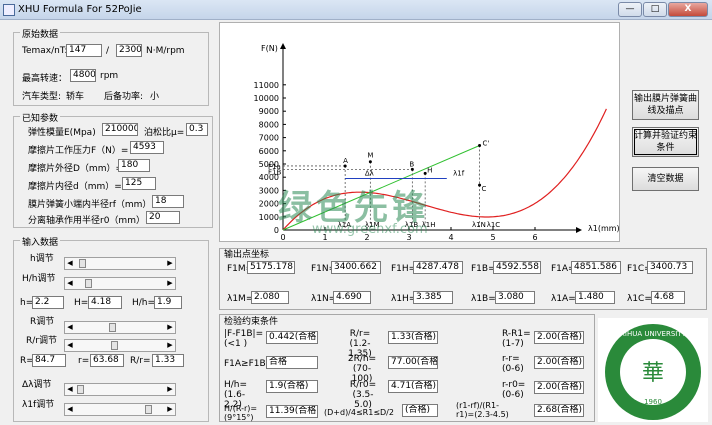 This screenshot has width=712, height=425. Describe the element at coordinates (42, 322) in the screenshot. I see `r-adjust-label: R调节` at that location.